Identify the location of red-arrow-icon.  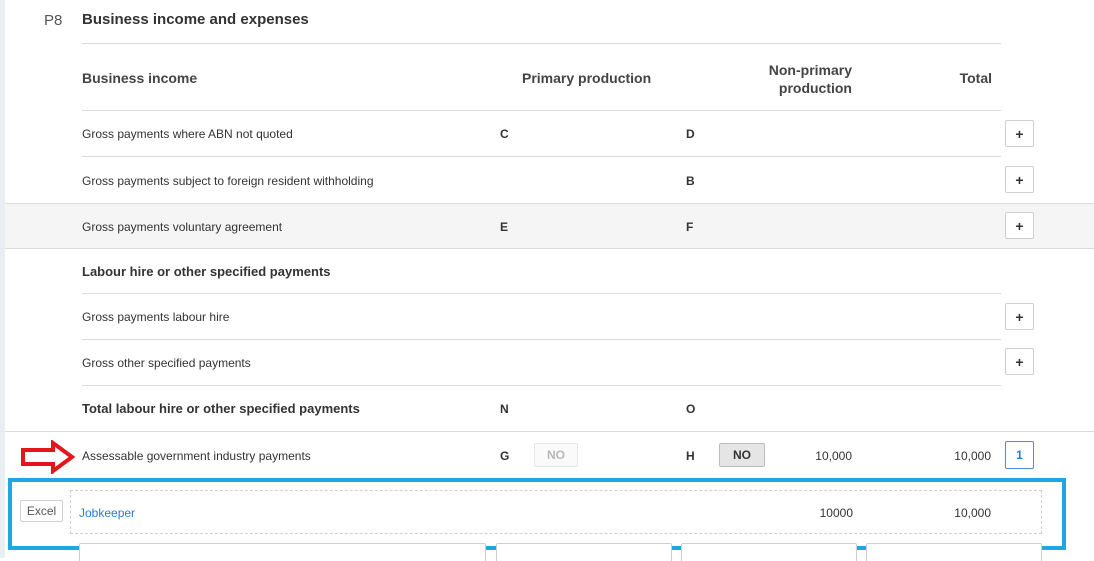
(48, 457).